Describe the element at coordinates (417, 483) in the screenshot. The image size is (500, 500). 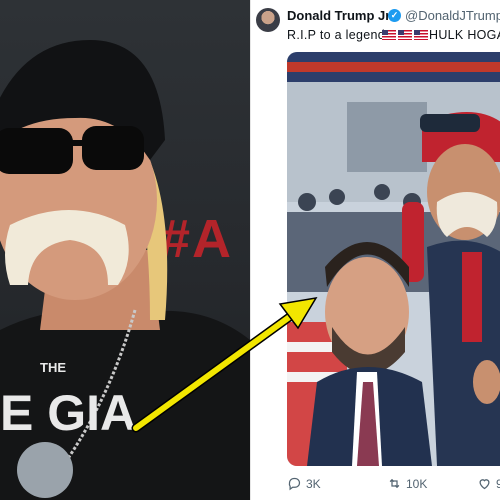
I see `repost-count: 10K` at that location.